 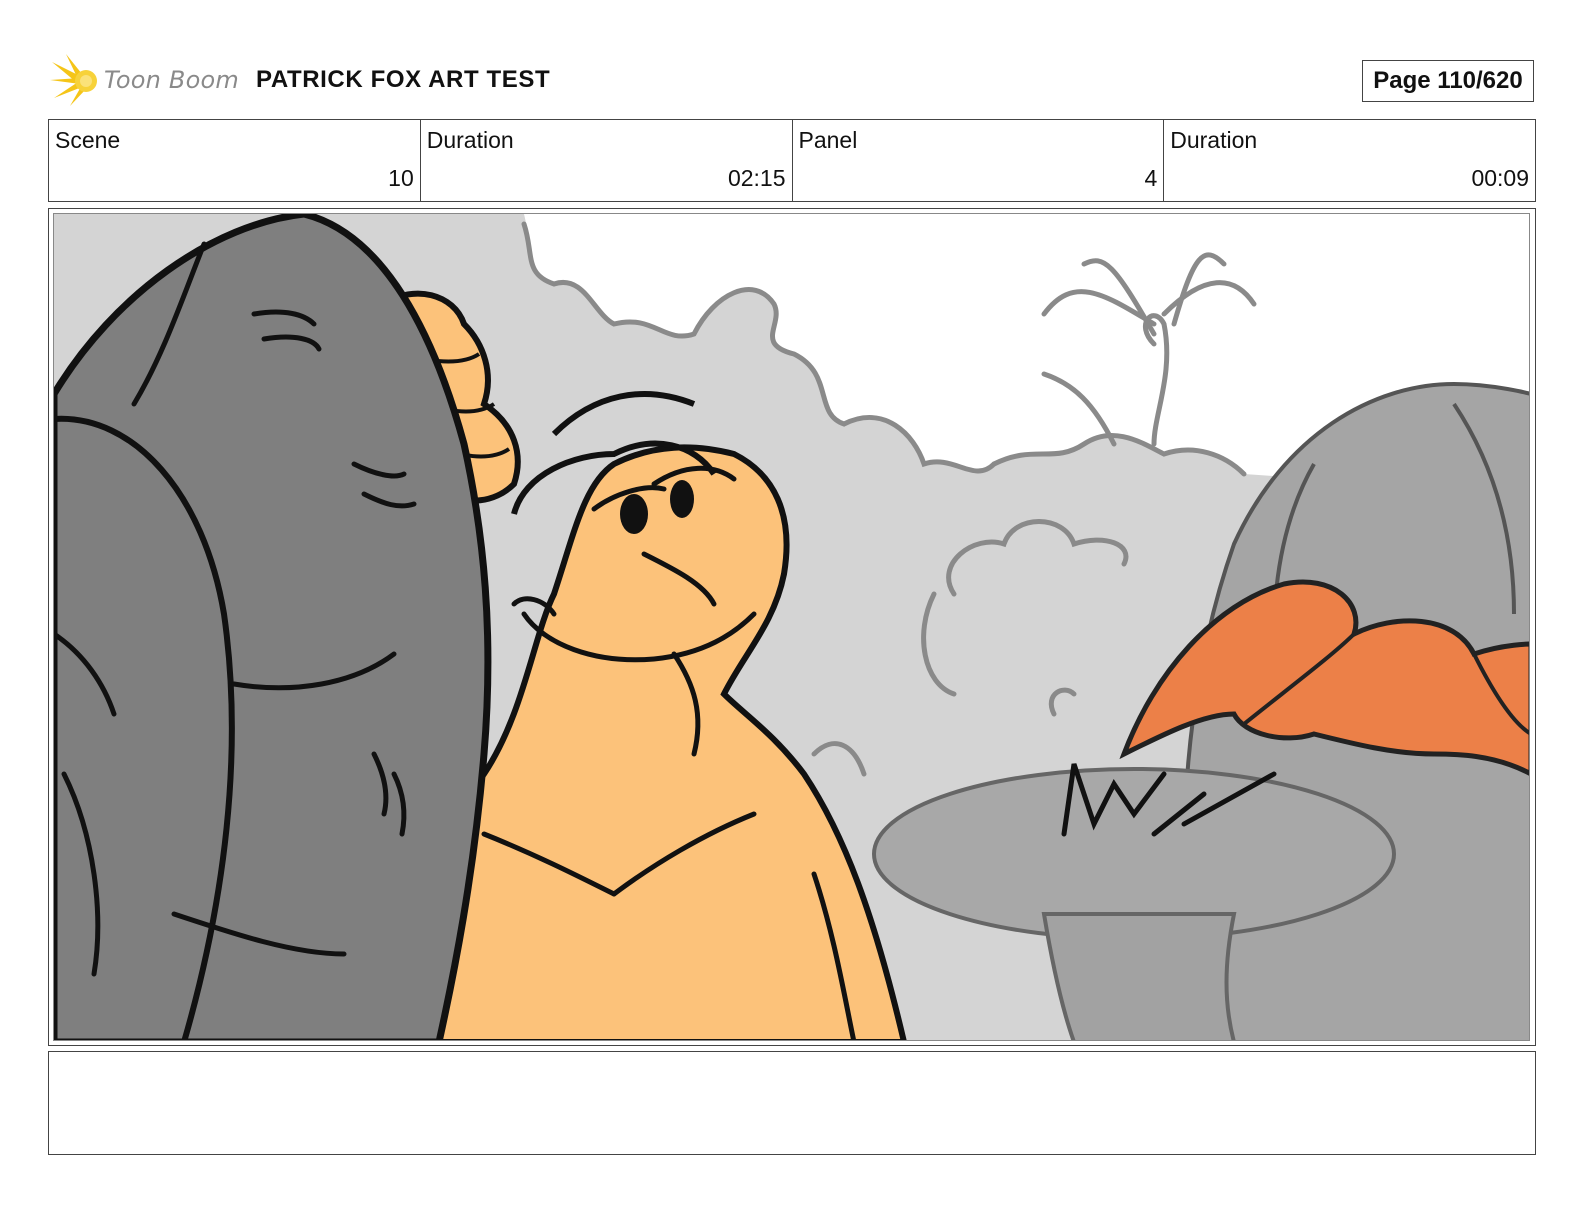 I want to click on logo-text: Toon Boom, so click(x=171, y=80).